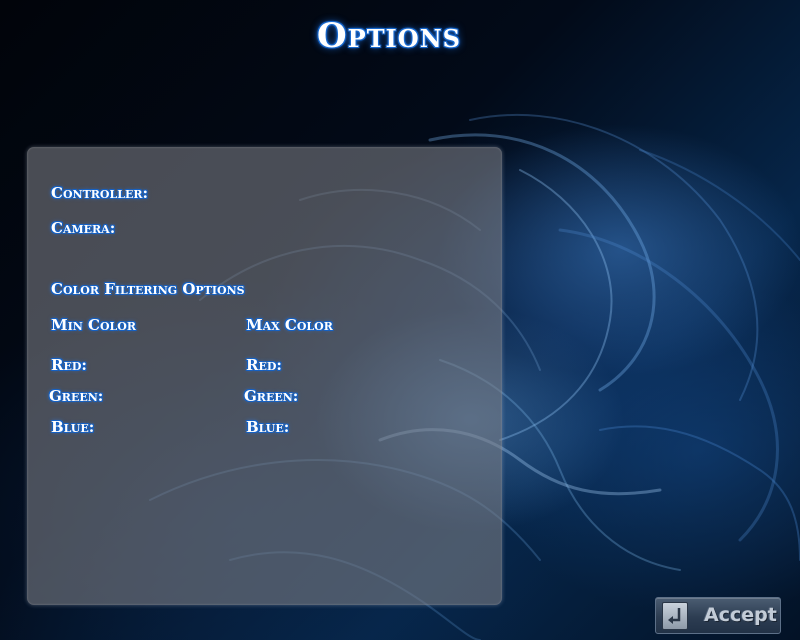 This screenshot has height=640, width=800. What do you see at coordinates (100, 193) in the screenshot?
I see `controller-label: Controller:` at bounding box center [100, 193].